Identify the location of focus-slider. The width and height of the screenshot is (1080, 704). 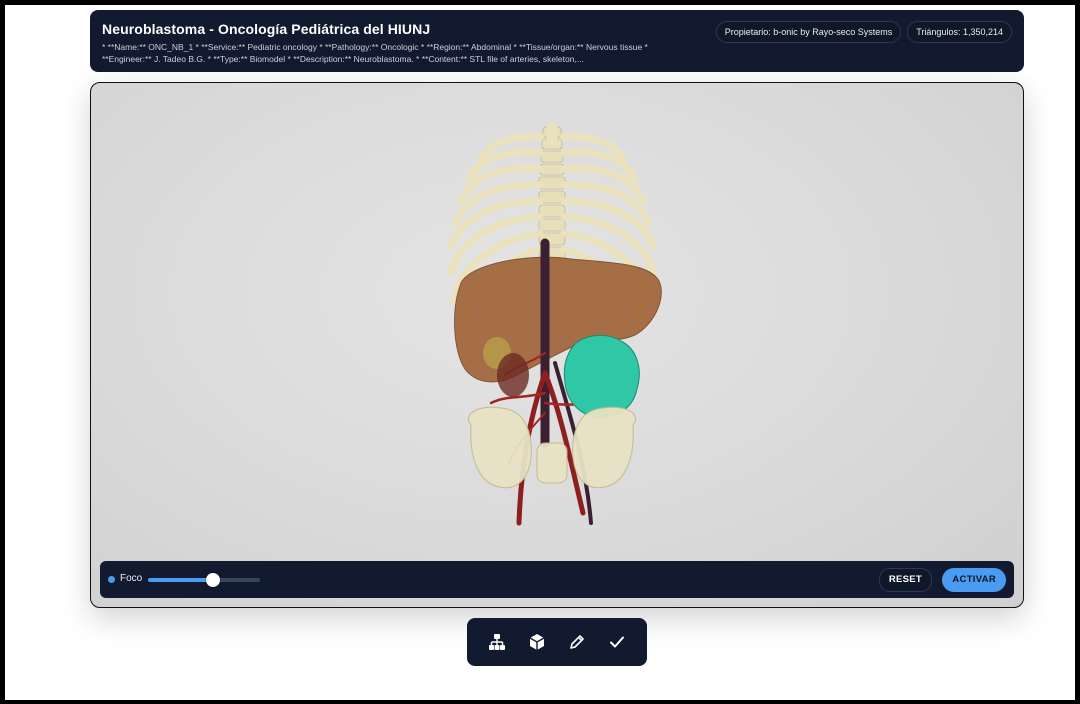
(204, 580).